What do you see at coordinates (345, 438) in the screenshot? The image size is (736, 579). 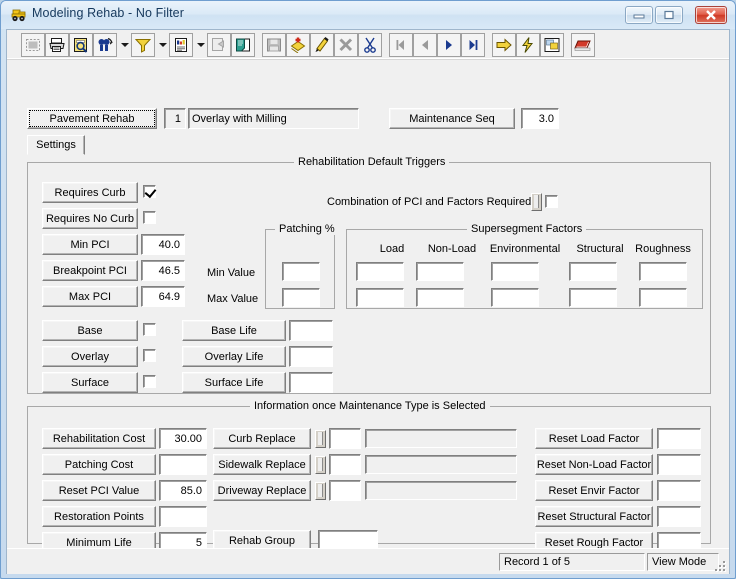 I see `curb-replace-field` at bounding box center [345, 438].